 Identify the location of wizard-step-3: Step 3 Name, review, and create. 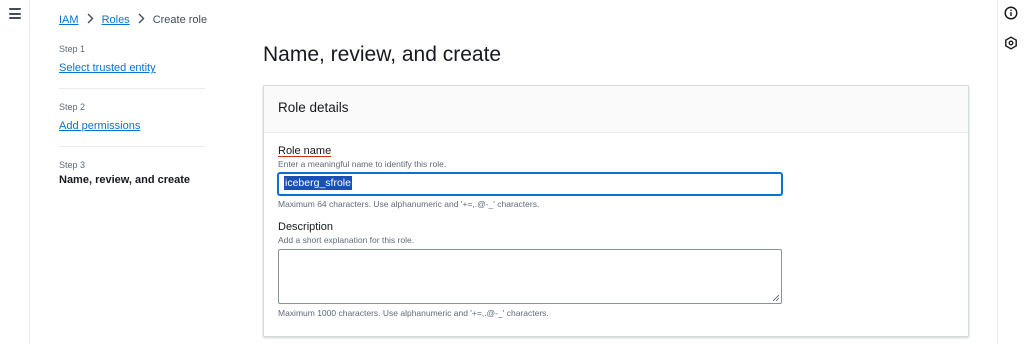
(132, 179).